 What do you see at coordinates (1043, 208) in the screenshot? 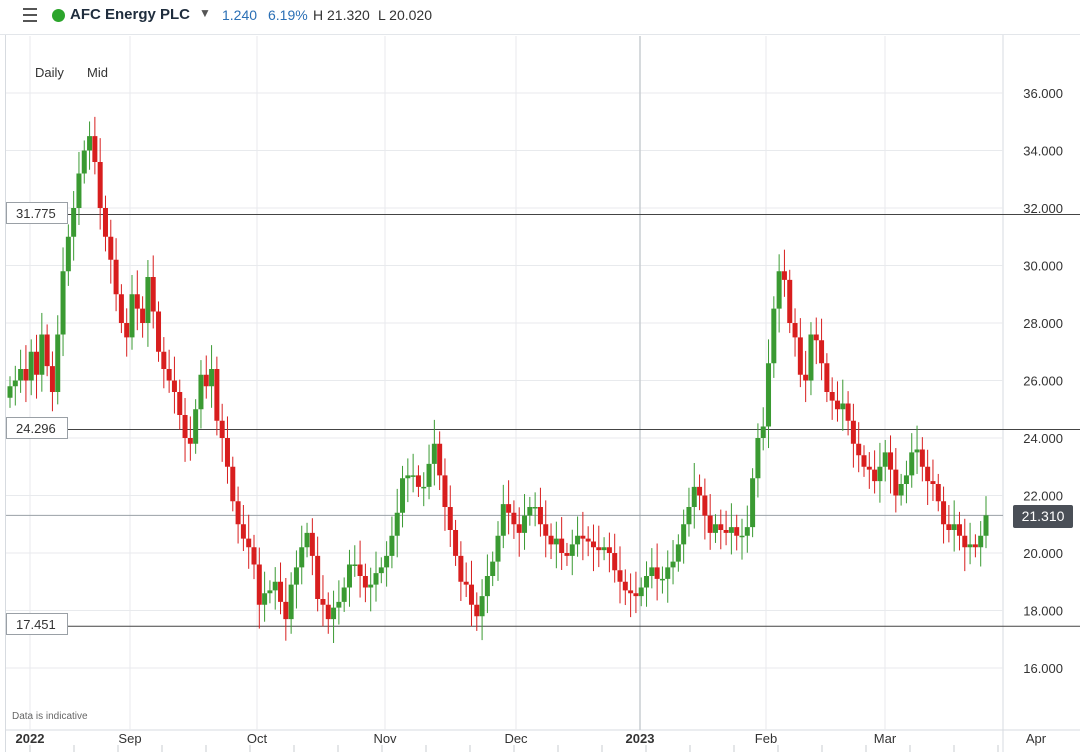
I see `y-tick-label: 32.000` at bounding box center [1043, 208].